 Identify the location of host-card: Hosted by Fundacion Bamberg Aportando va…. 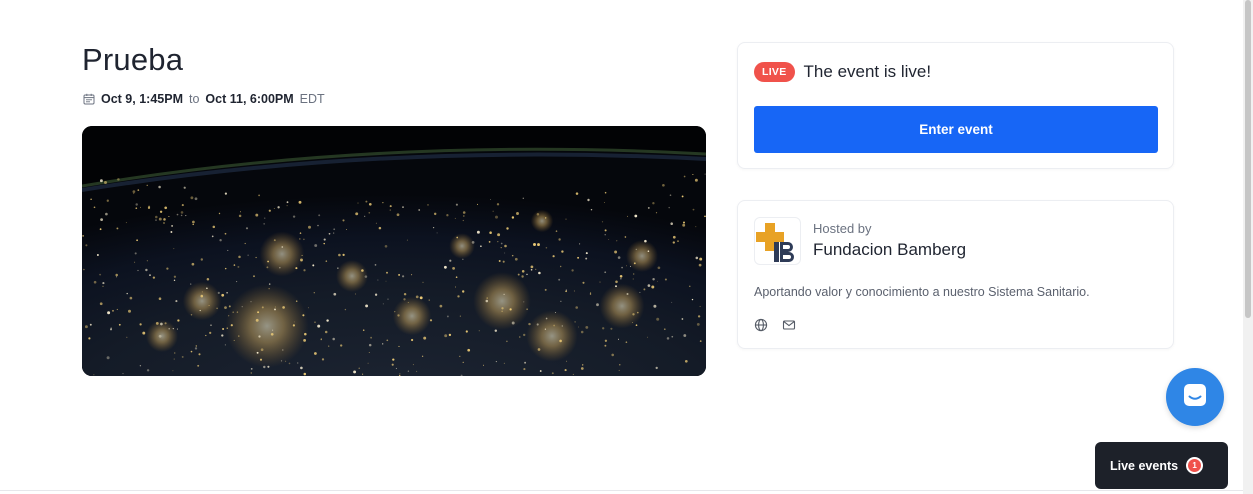
(955, 274).